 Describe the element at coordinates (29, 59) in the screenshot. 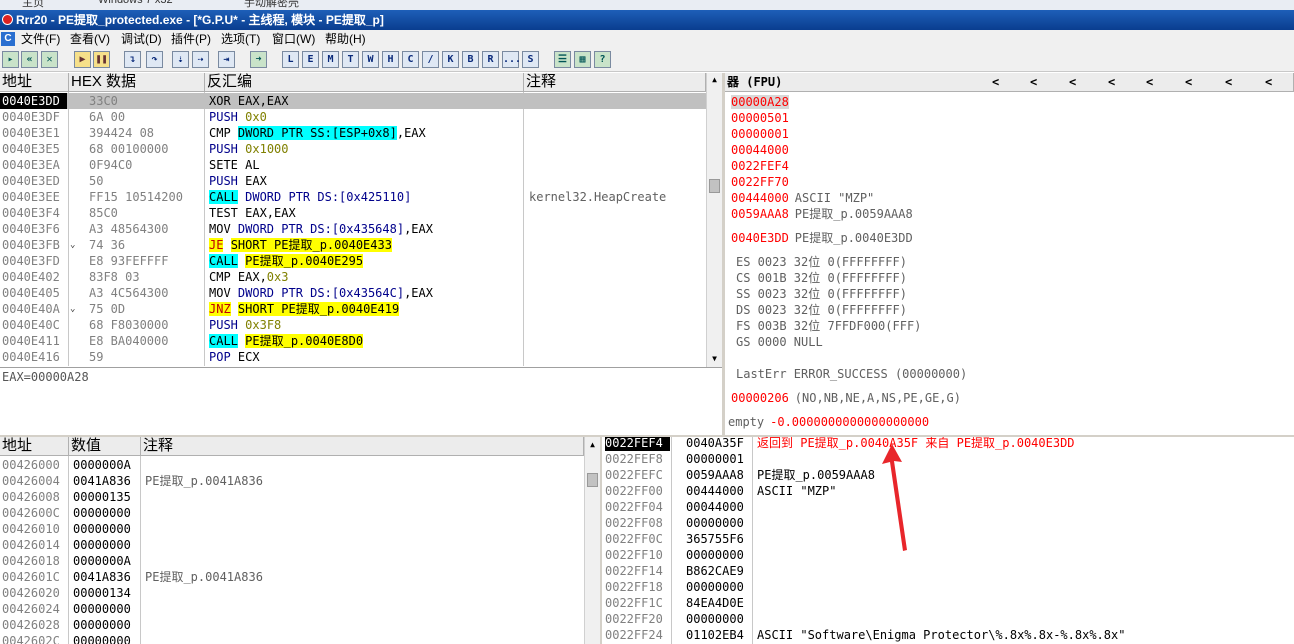

I see `rewind-icon: «` at that location.